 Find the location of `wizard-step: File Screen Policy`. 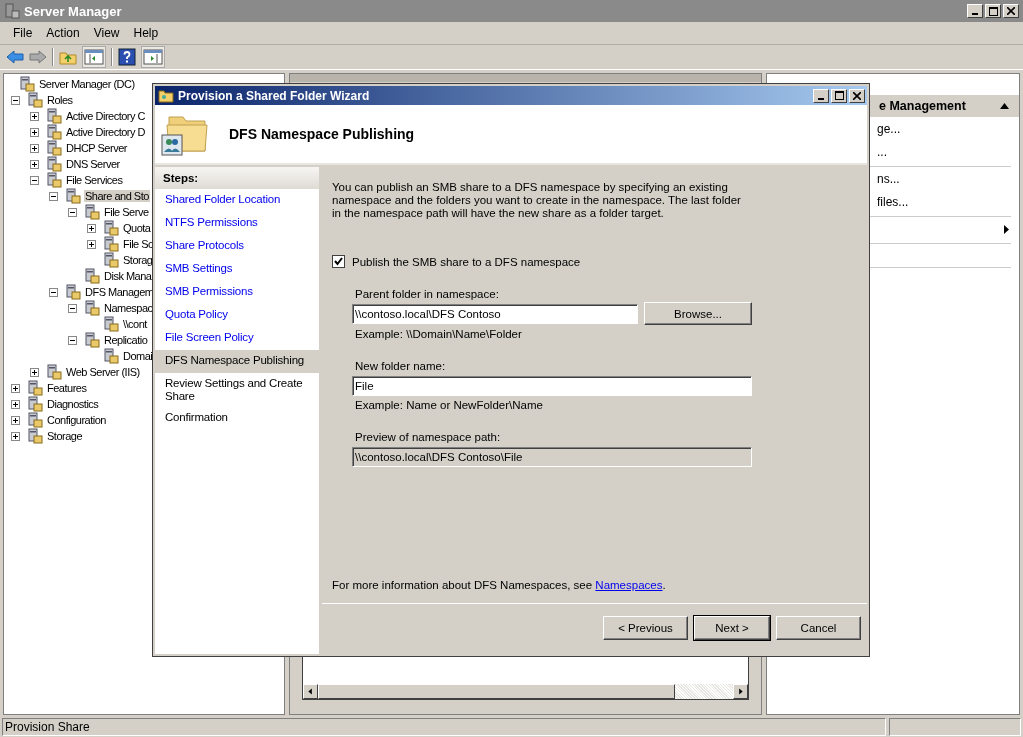

wizard-step: File Screen Policy is located at coordinates (237, 338).